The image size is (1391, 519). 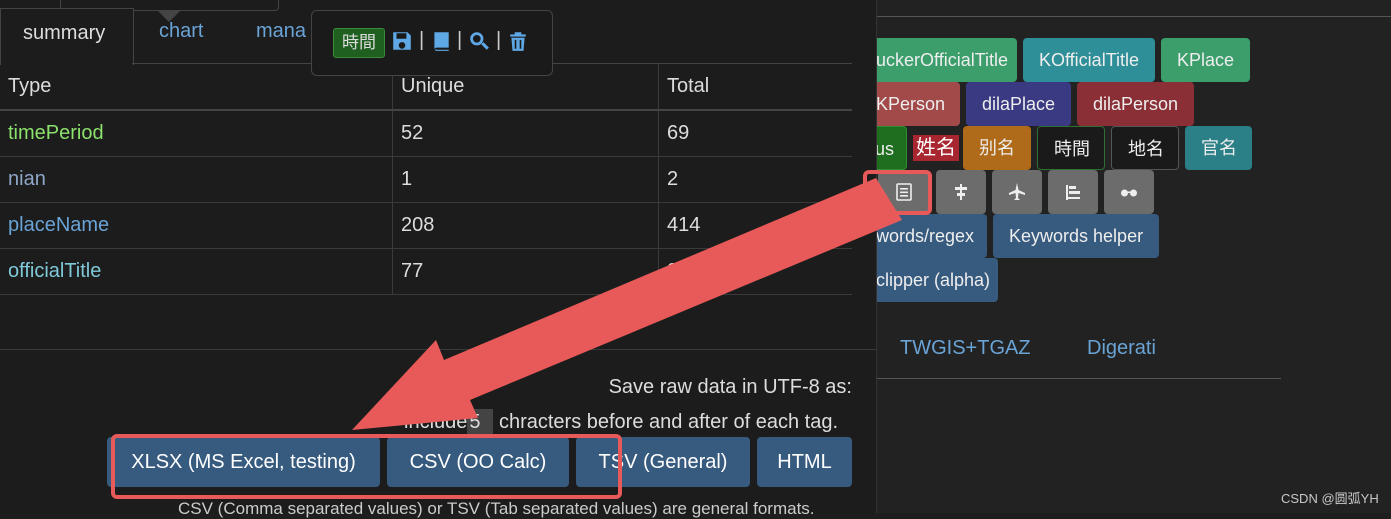 I want to click on type-cell: nian, so click(x=196, y=179).